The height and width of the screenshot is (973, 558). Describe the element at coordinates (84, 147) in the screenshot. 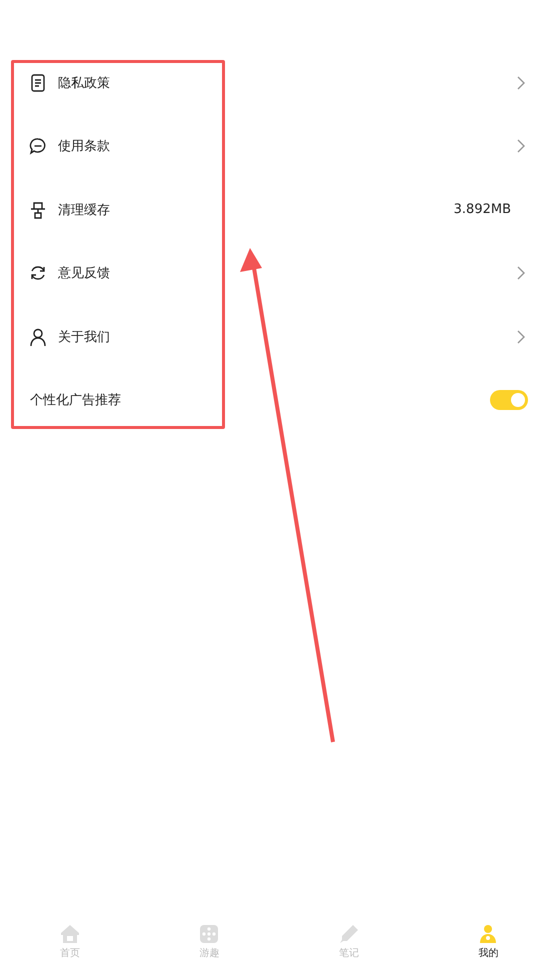

I see `setting-label: 使用条款` at that location.